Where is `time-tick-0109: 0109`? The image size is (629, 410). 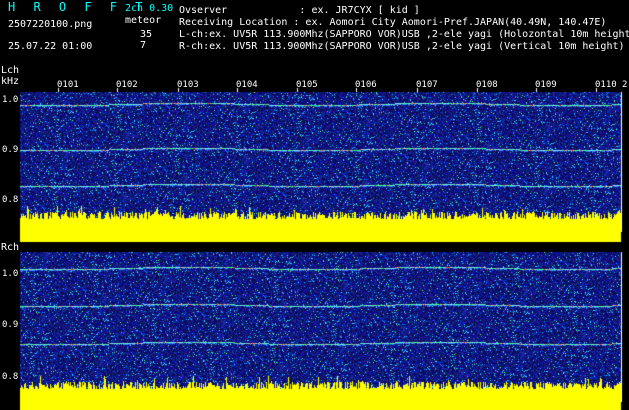 time-tick-0109: 0109 is located at coordinates (546, 85).